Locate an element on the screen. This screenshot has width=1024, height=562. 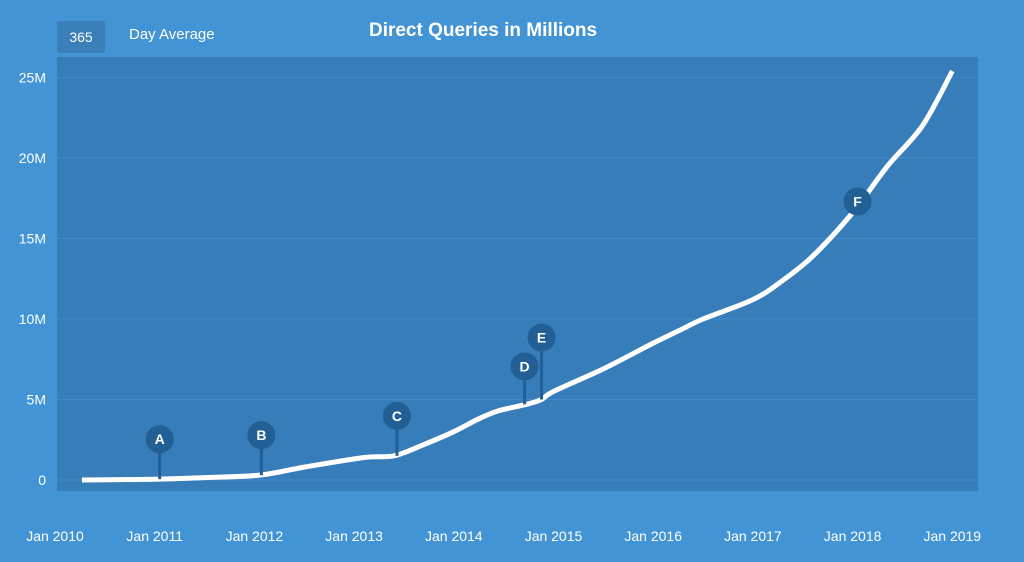
x-tick-label: Jan 2011 is located at coordinates (154, 536).